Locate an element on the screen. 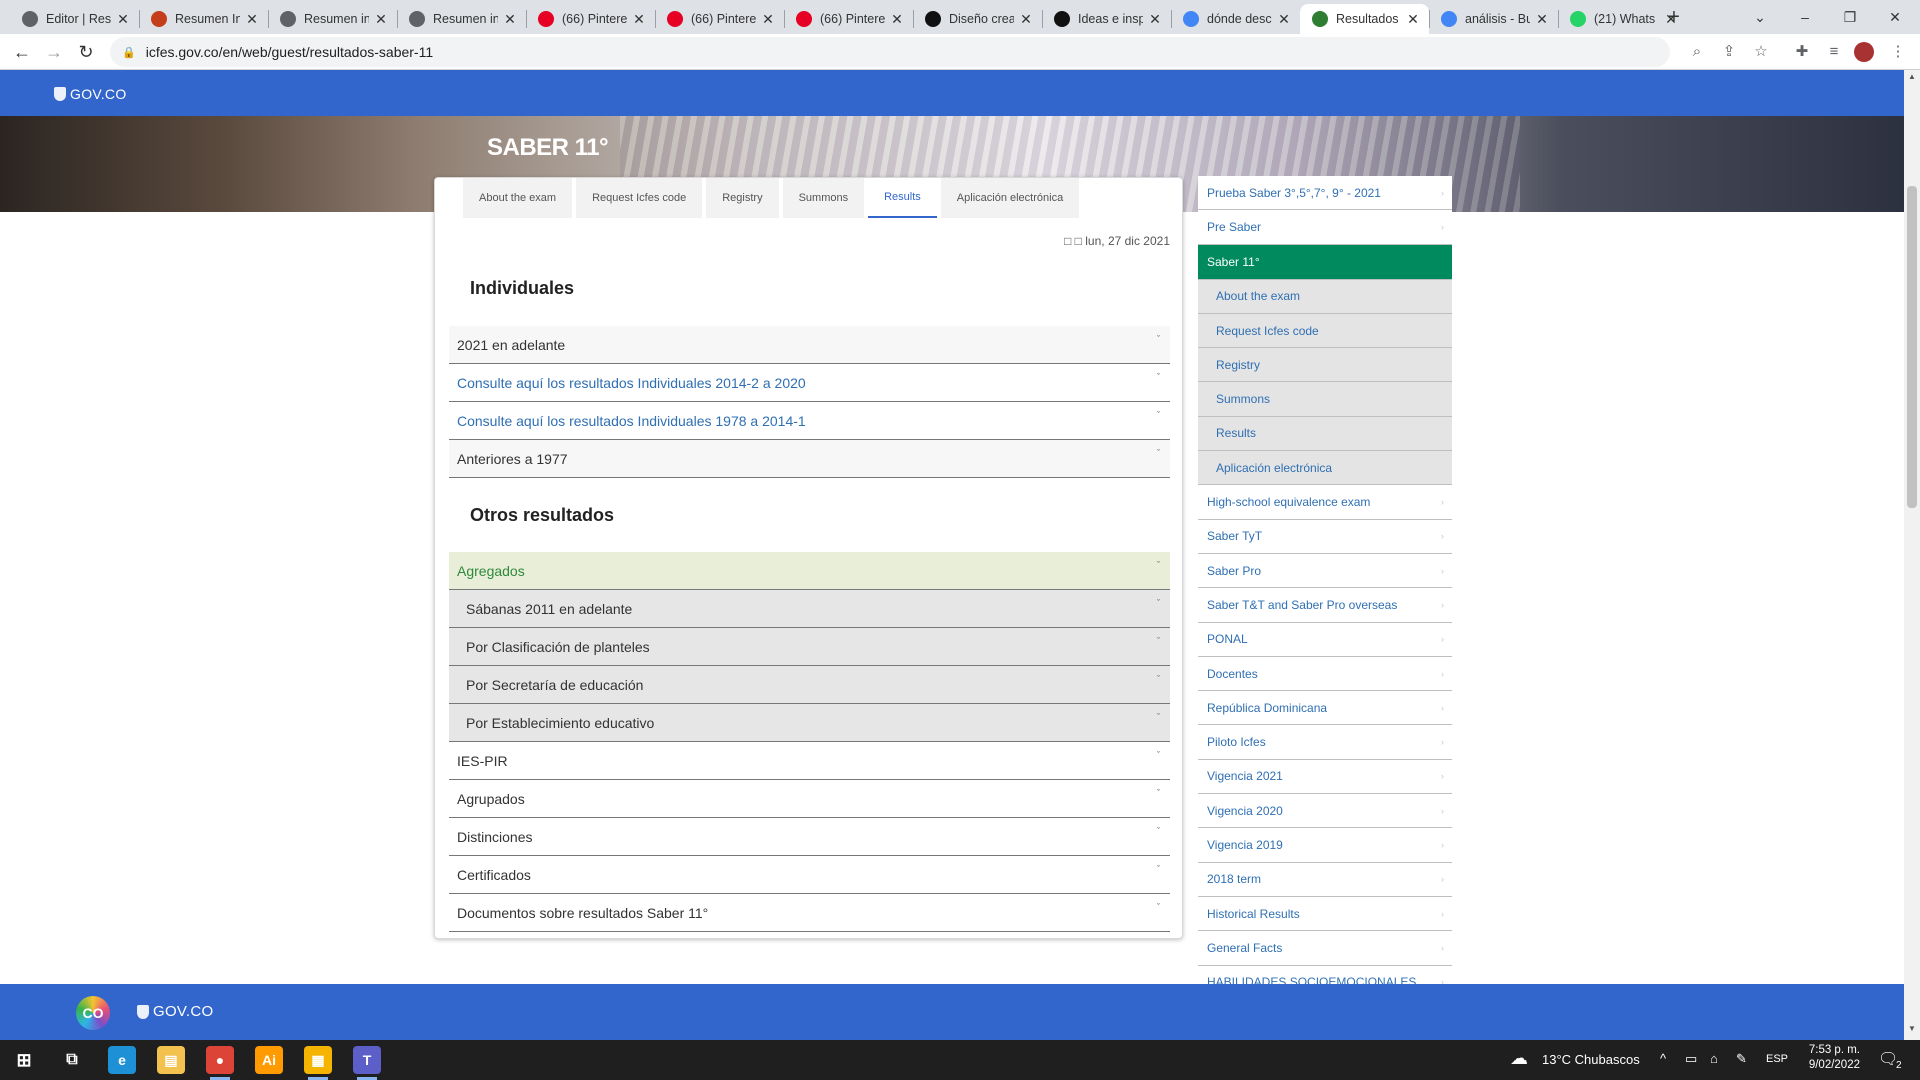 This screenshot has height=1080, width=1920. scroll-thumb is located at coordinates (1912, 347).